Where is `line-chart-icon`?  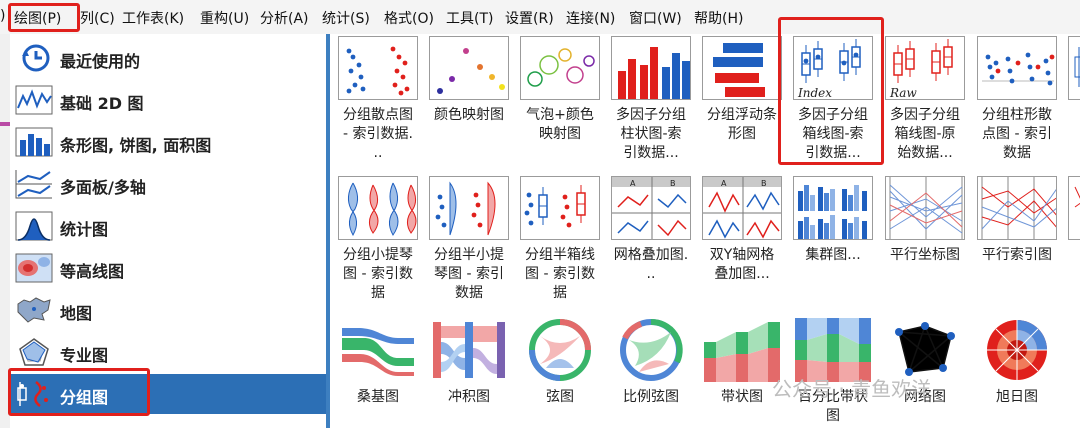
line-chart-icon is located at coordinates (34, 100).